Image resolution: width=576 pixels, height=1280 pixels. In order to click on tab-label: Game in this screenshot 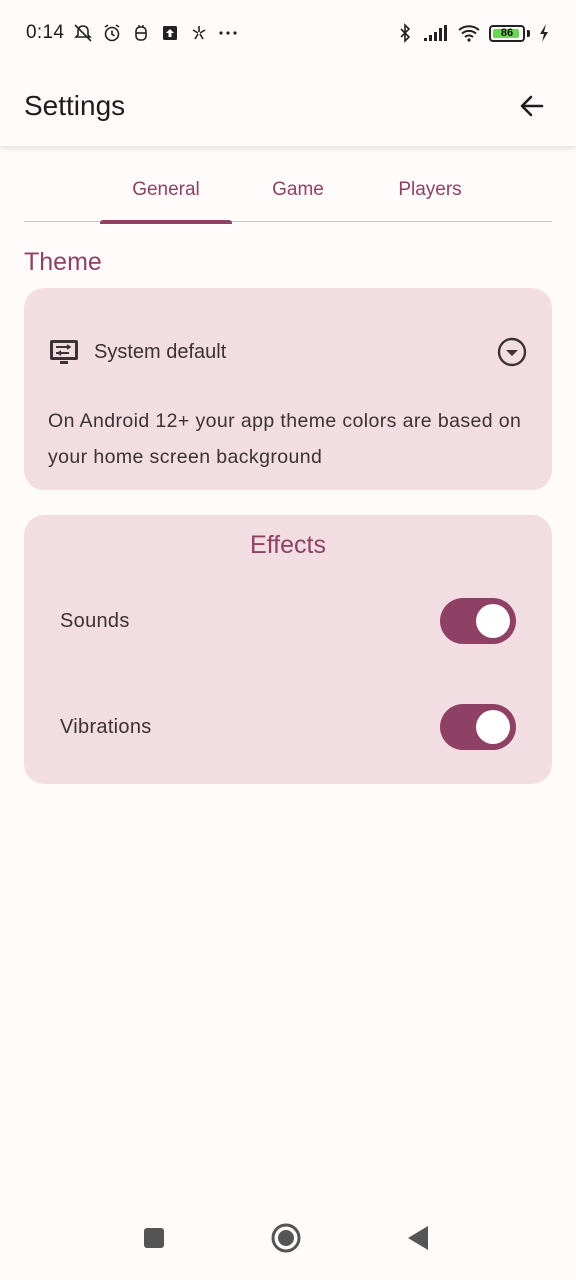, I will do `click(298, 189)`.